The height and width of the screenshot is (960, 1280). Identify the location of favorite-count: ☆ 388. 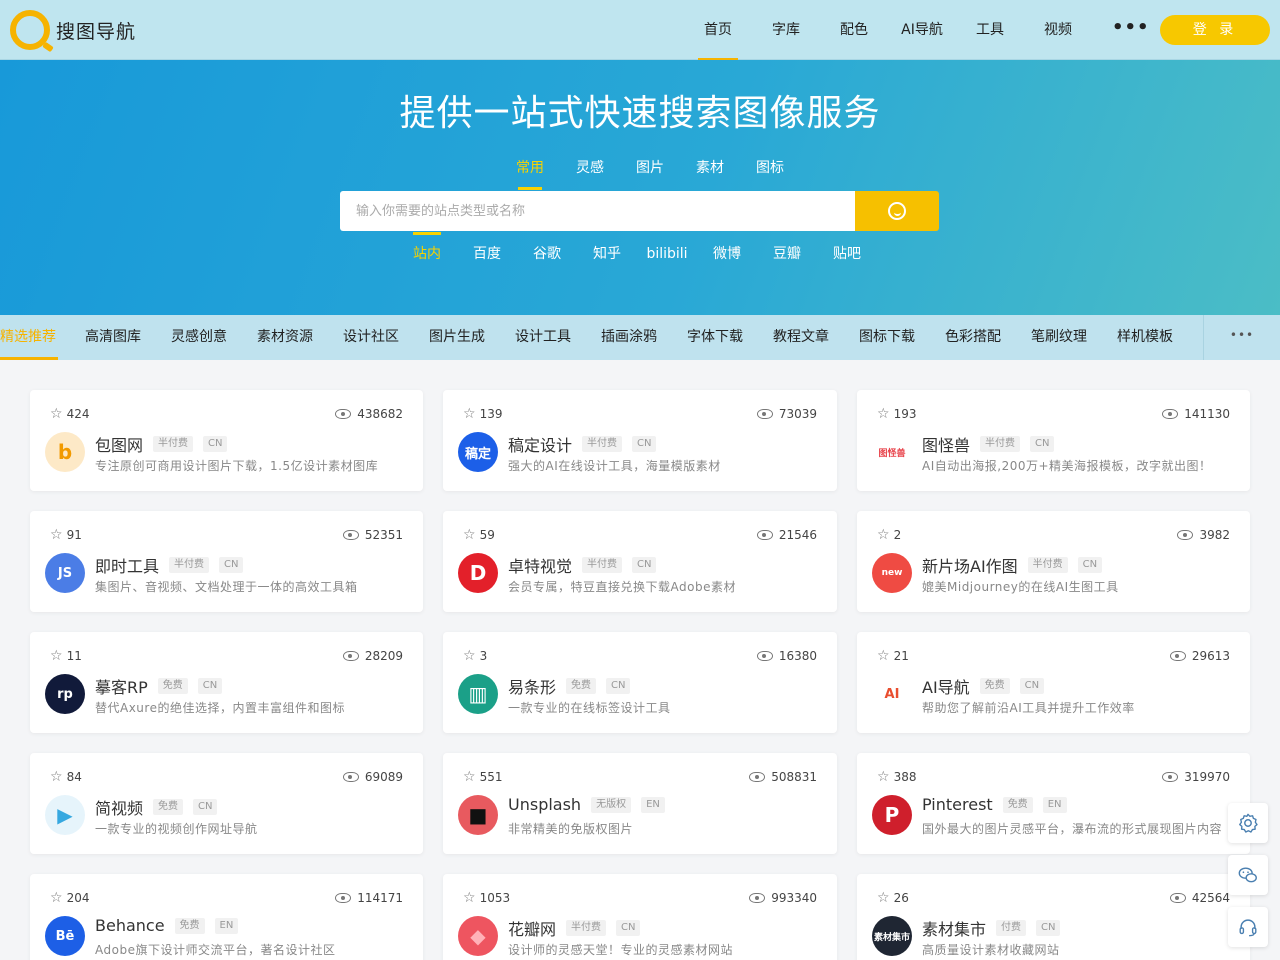
(896, 777).